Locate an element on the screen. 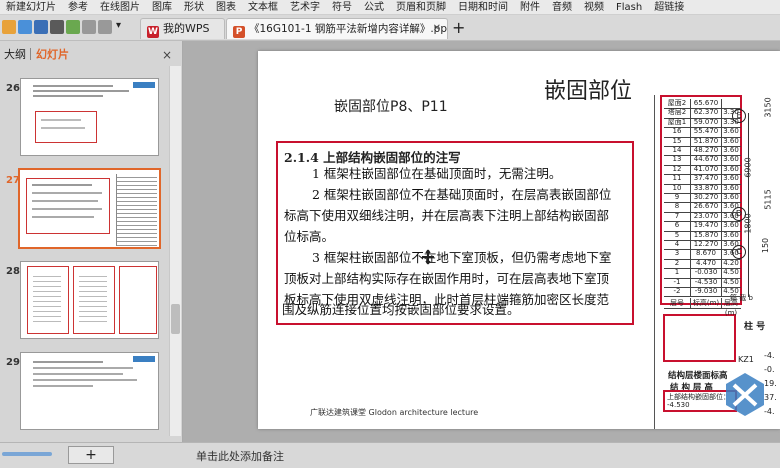  table-cell: 6 is located at coordinates (677, 226).